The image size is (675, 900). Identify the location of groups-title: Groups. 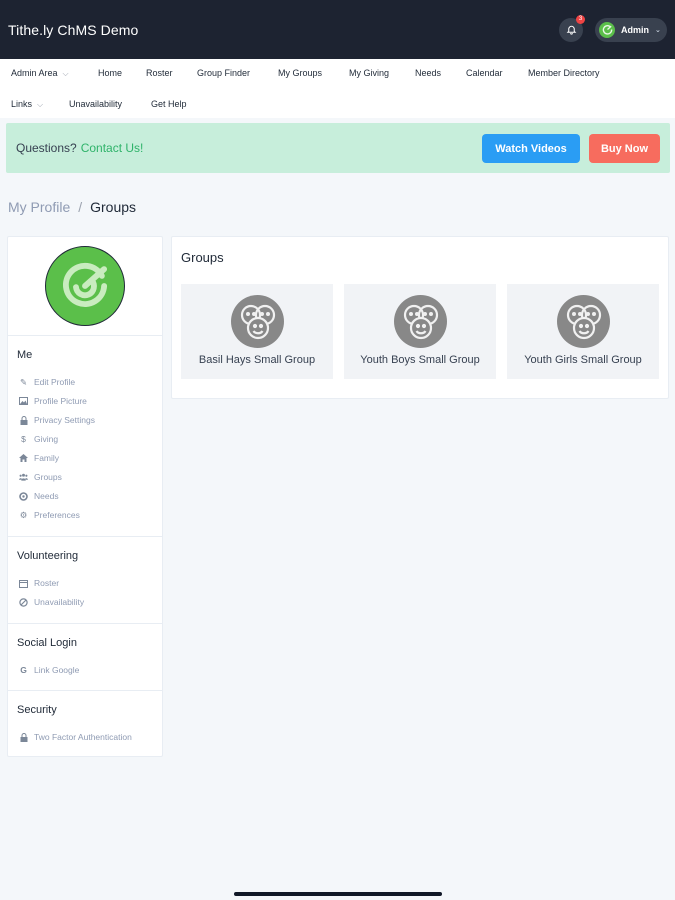
(202, 257).